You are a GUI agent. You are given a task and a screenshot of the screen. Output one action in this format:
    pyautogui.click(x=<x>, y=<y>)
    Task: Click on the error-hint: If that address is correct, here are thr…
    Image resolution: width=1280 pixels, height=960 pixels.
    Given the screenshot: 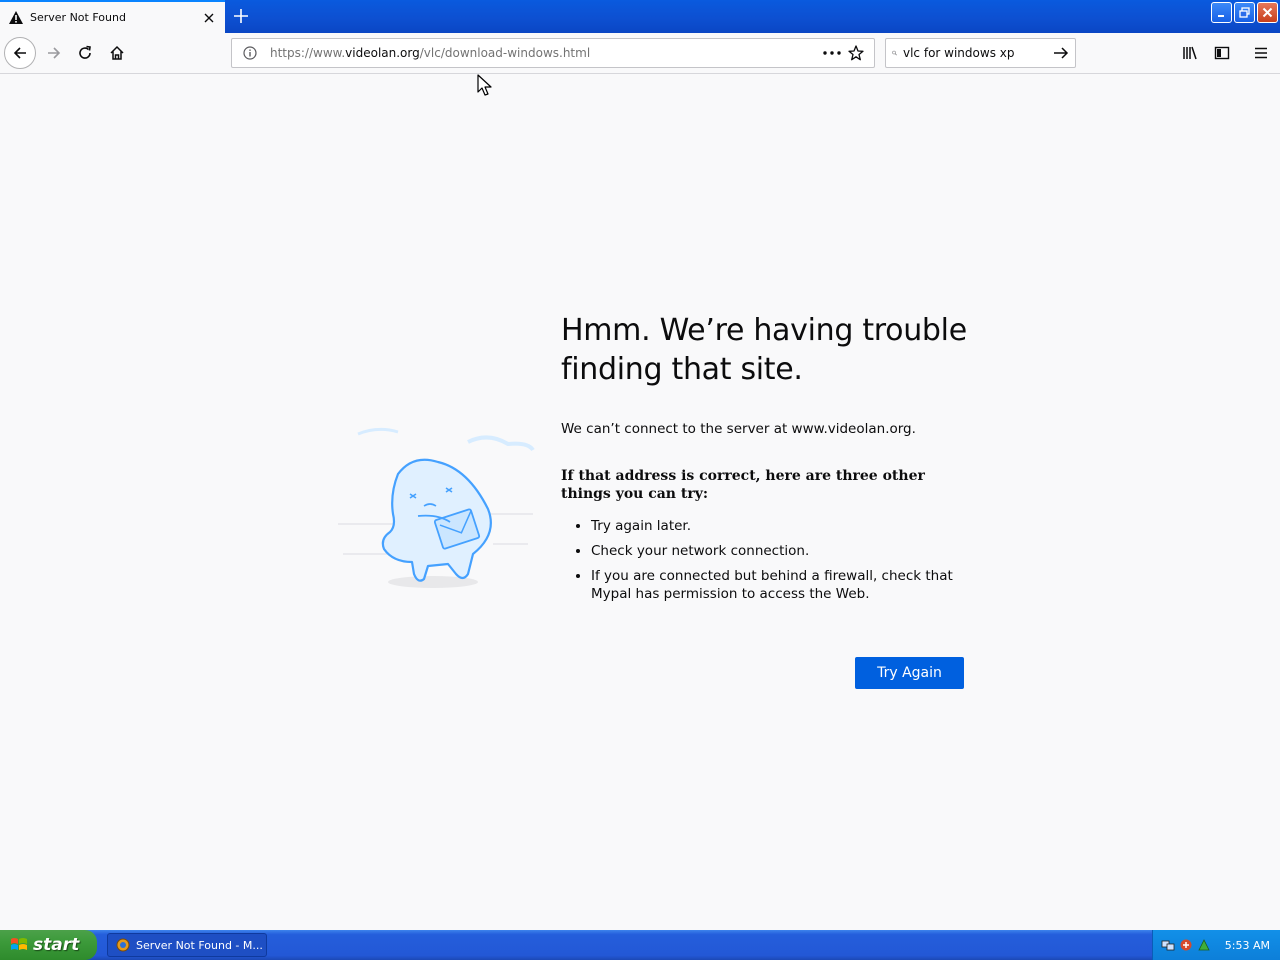 What is the action you would take?
    pyautogui.click(x=743, y=485)
    